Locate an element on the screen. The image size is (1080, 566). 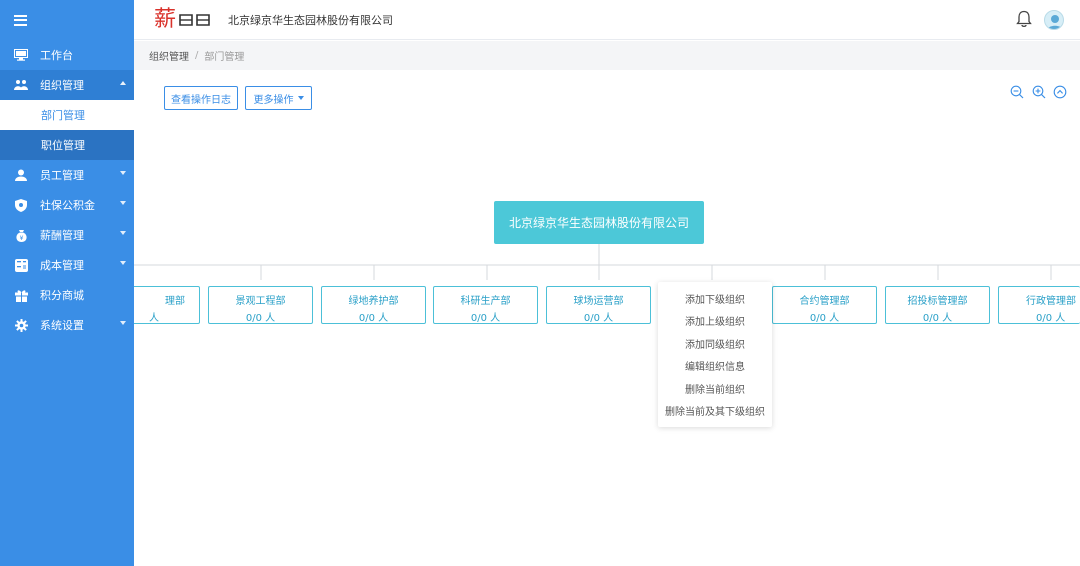
dept-node: 球场运营部 0/0 人 is located at coordinates (598, 305).